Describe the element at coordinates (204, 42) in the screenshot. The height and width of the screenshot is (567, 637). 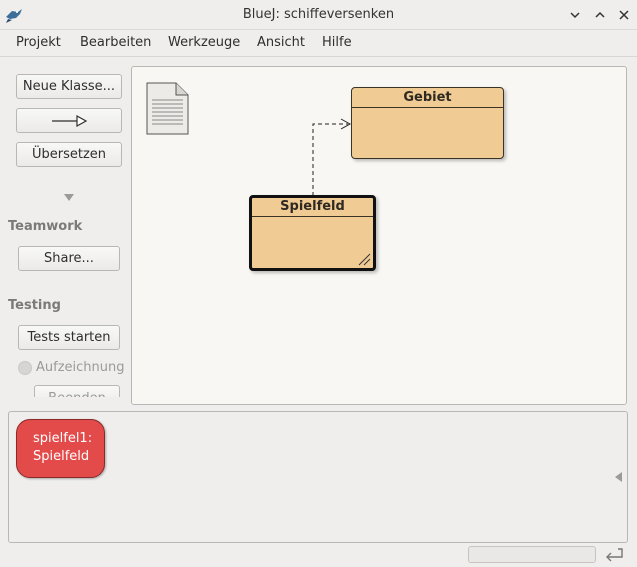
I see `menu-werkzeuge: Werkzeuge` at that location.